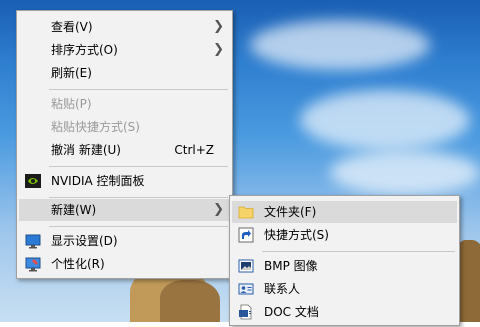  Describe the element at coordinates (344, 266) in the screenshot. I see `submenu-item-bmp-image: BMP 图像` at that location.